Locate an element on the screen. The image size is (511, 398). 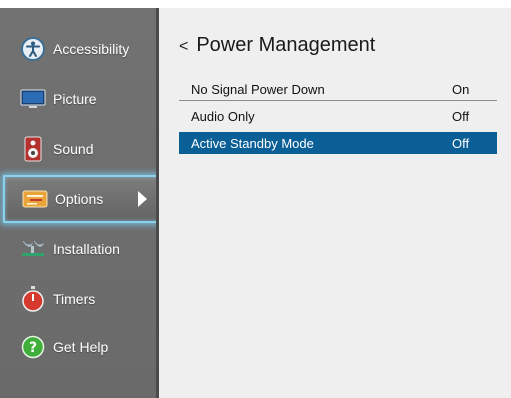
sidebar-item-installation: Installation is located at coordinates (78, 249).